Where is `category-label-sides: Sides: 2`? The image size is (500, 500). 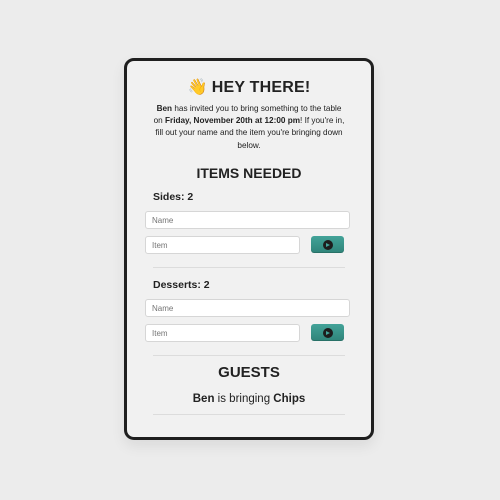
category-label-sides: Sides: 2 is located at coordinates (173, 197).